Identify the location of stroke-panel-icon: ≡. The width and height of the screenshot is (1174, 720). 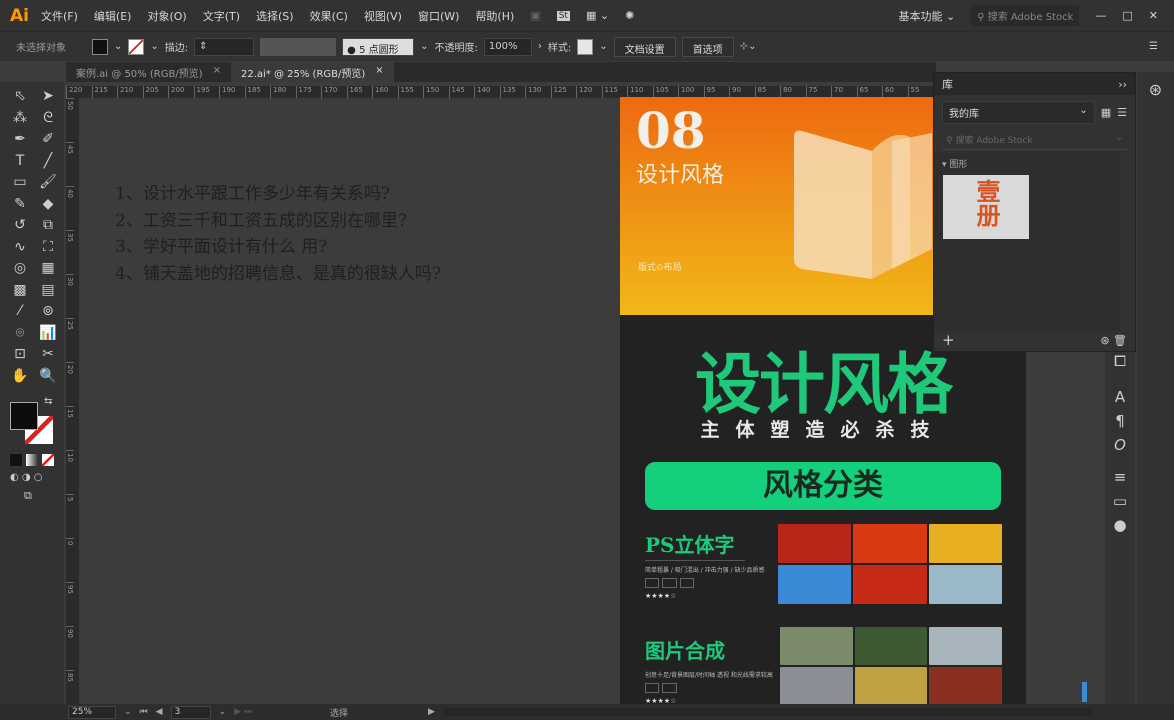
(1120, 480).